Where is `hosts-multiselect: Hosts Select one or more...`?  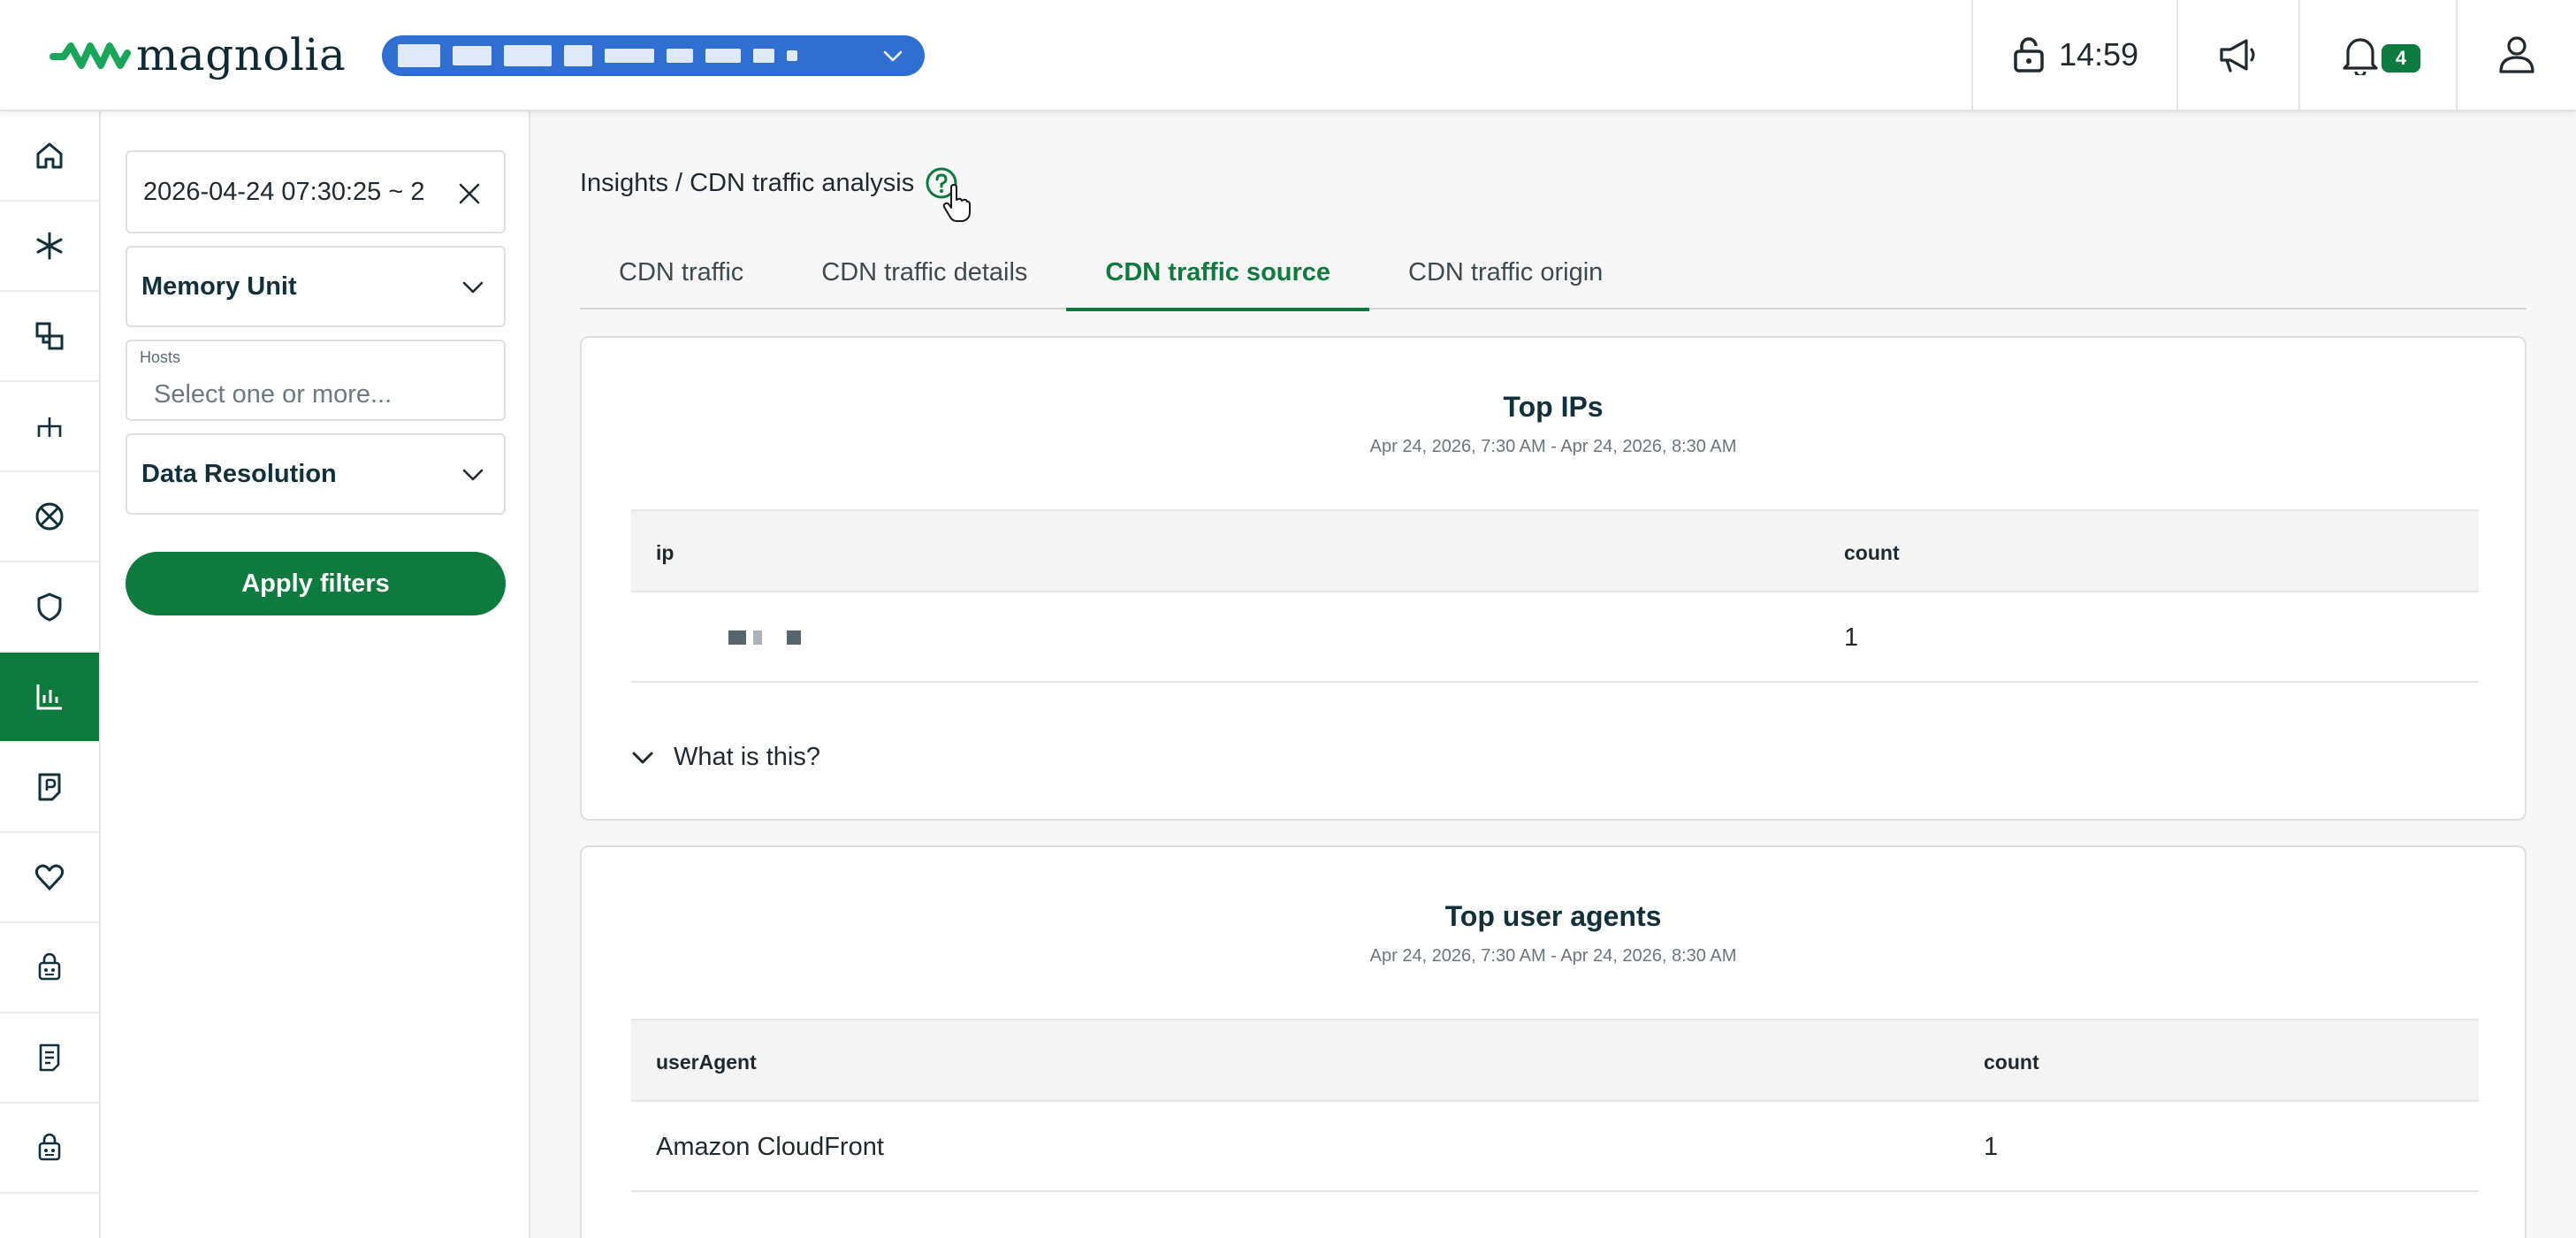 hosts-multiselect: Hosts Select one or more... is located at coordinates (316, 380).